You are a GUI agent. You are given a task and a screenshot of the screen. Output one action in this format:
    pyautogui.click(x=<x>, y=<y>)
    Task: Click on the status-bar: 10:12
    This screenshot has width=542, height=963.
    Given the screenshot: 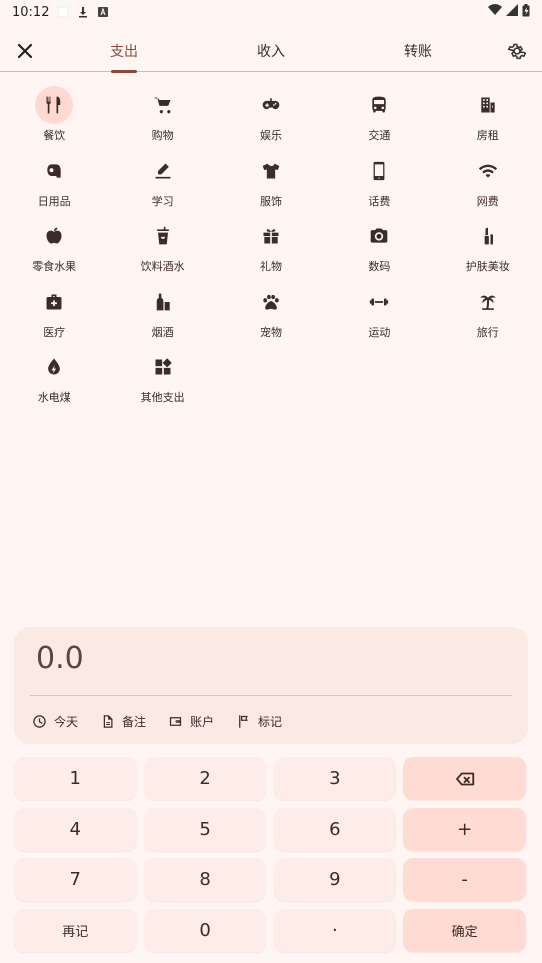 What is the action you would take?
    pyautogui.click(x=271, y=12)
    